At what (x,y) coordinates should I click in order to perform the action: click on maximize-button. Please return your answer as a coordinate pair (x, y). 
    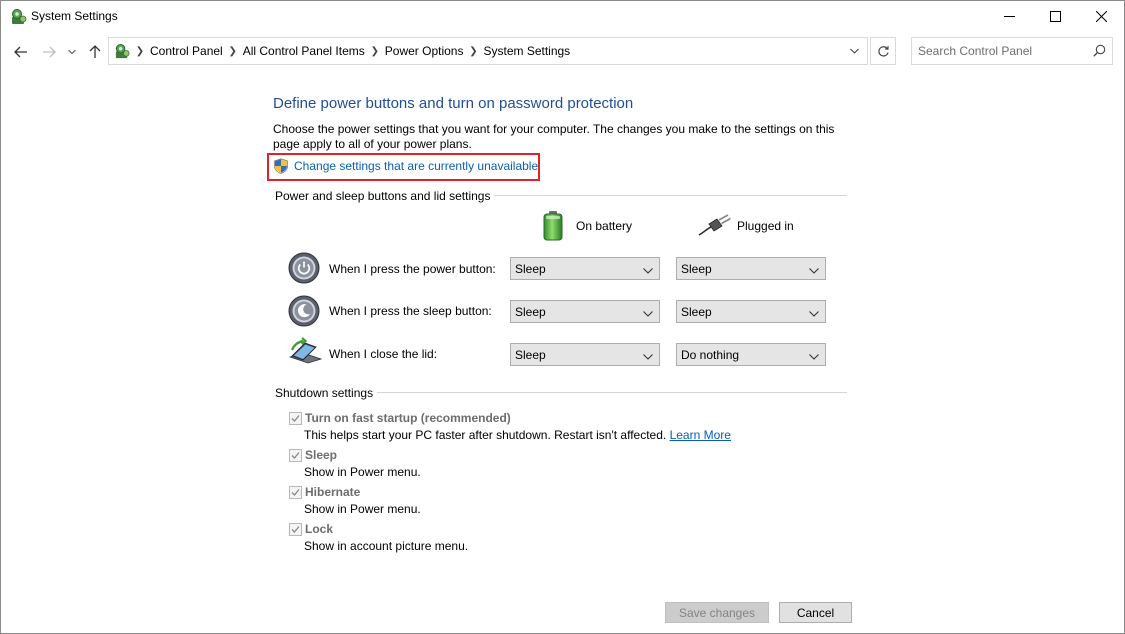
    Looking at the image, I should click on (1055, 16).